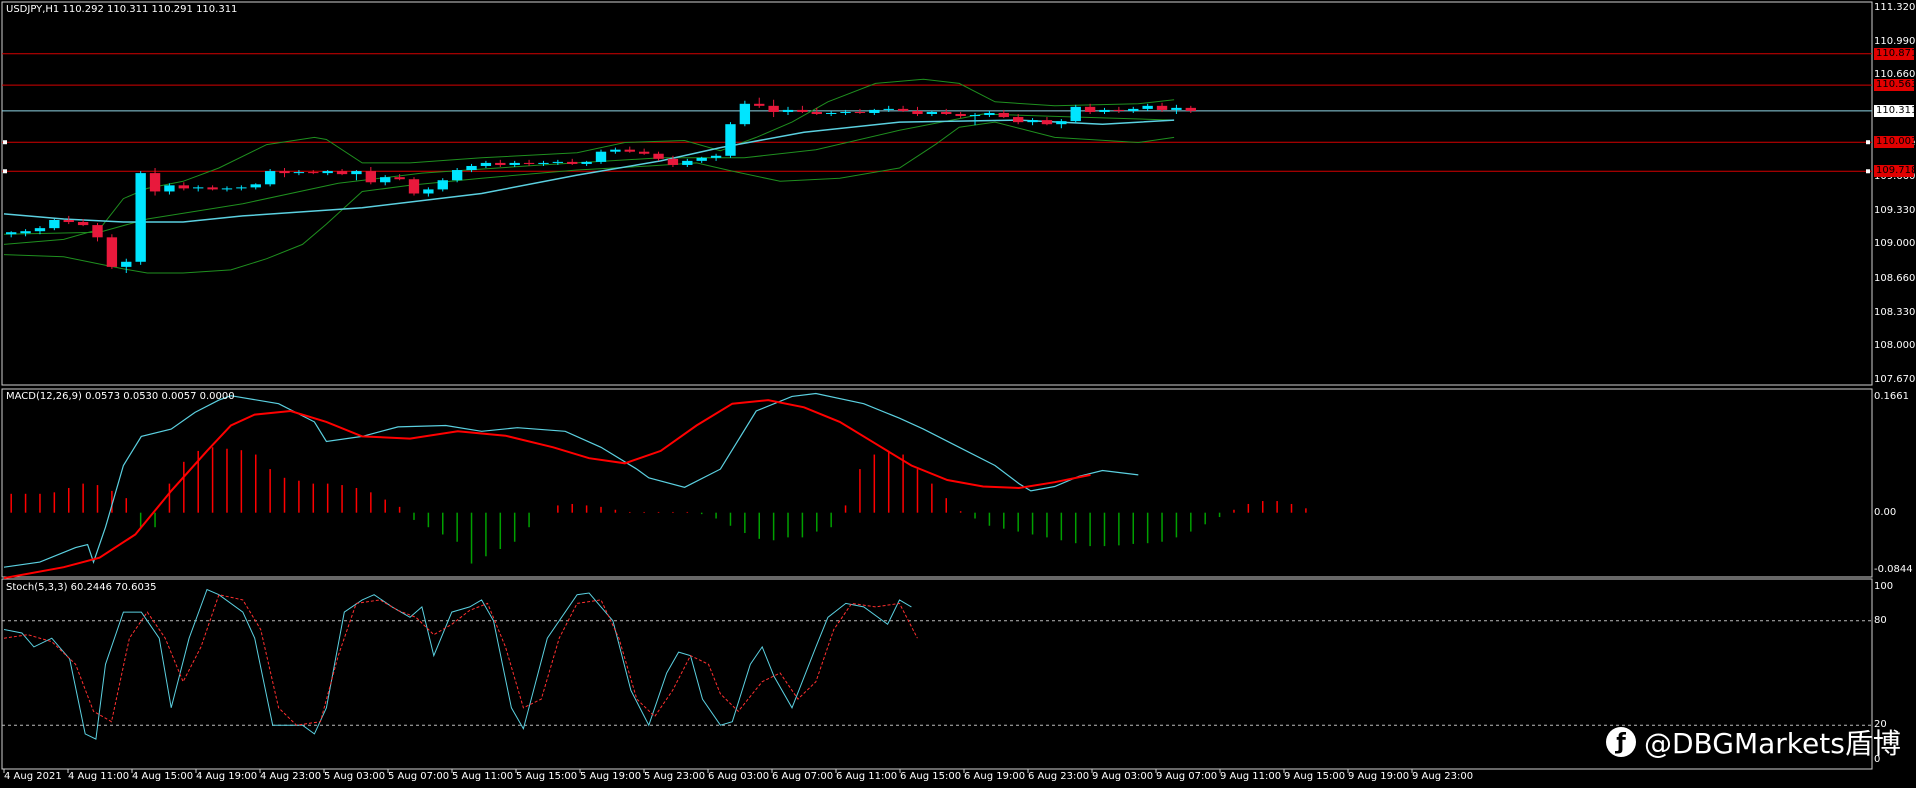 The height and width of the screenshot is (788, 1916). Describe the element at coordinates (1895, 210) in the screenshot. I see `price-axis-label: 109.330` at that location.